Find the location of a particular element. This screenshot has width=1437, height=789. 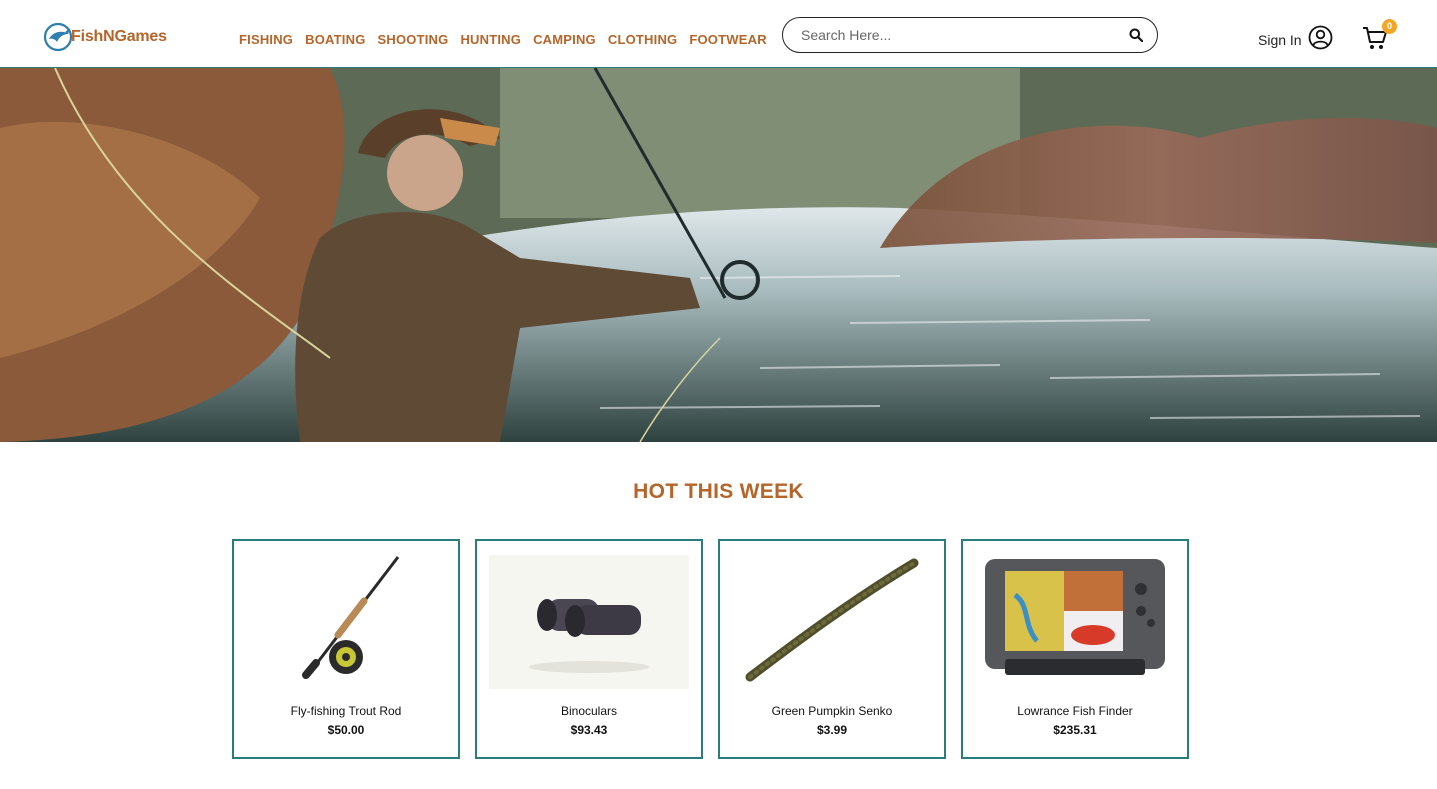

product-card: Binoculars $93.43 is located at coordinates (589, 649).